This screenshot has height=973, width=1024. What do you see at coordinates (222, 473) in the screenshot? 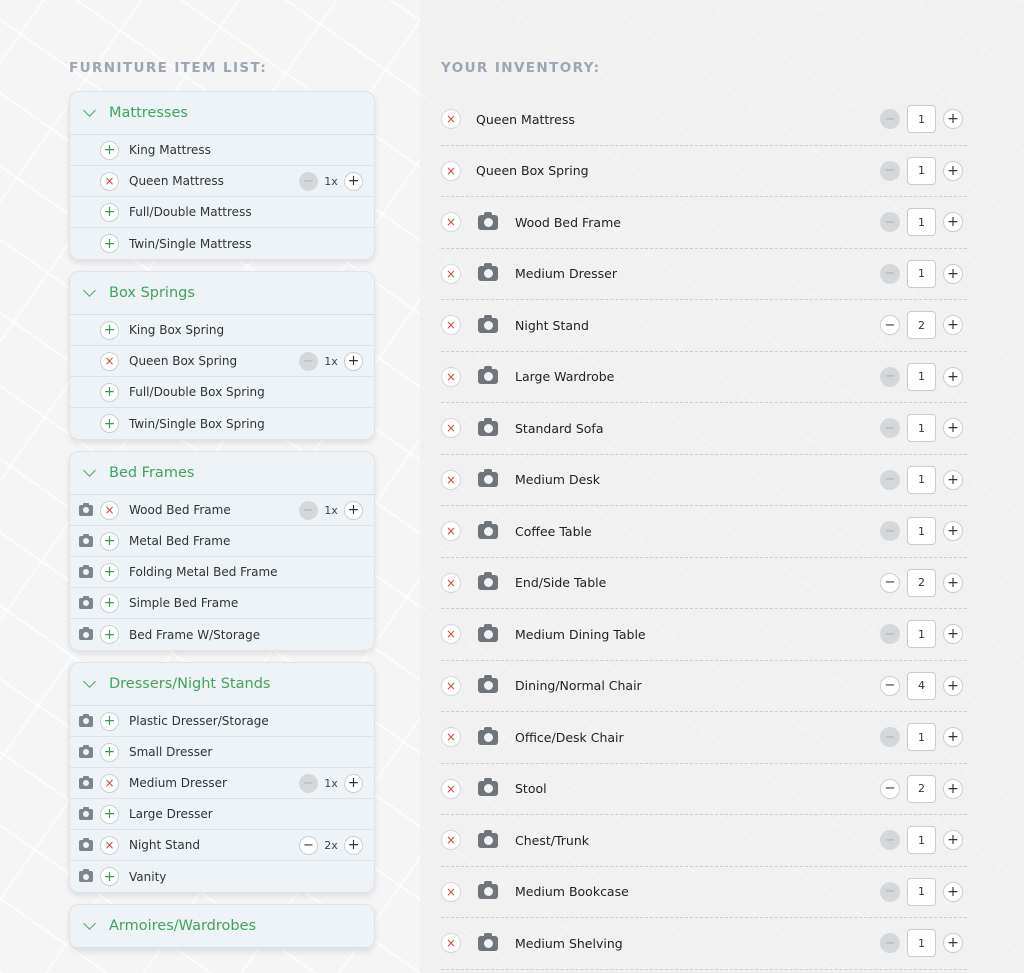
I see `category-header: Bed Frames` at bounding box center [222, 473].